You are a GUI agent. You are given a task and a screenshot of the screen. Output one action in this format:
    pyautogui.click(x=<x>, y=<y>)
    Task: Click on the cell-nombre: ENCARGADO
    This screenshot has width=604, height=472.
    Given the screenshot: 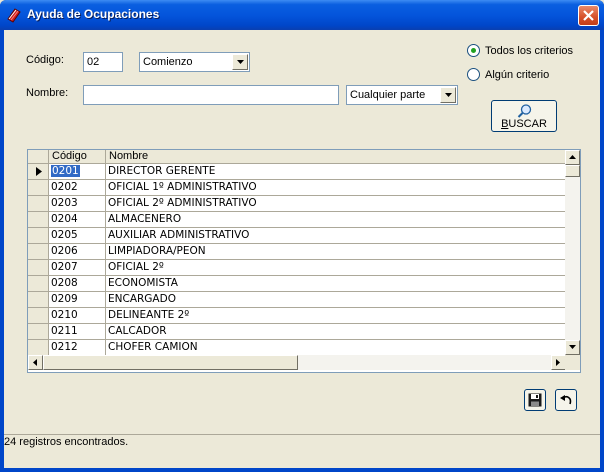 What is the action you would take?
    pyautogui.click(x=336, y=300)
    